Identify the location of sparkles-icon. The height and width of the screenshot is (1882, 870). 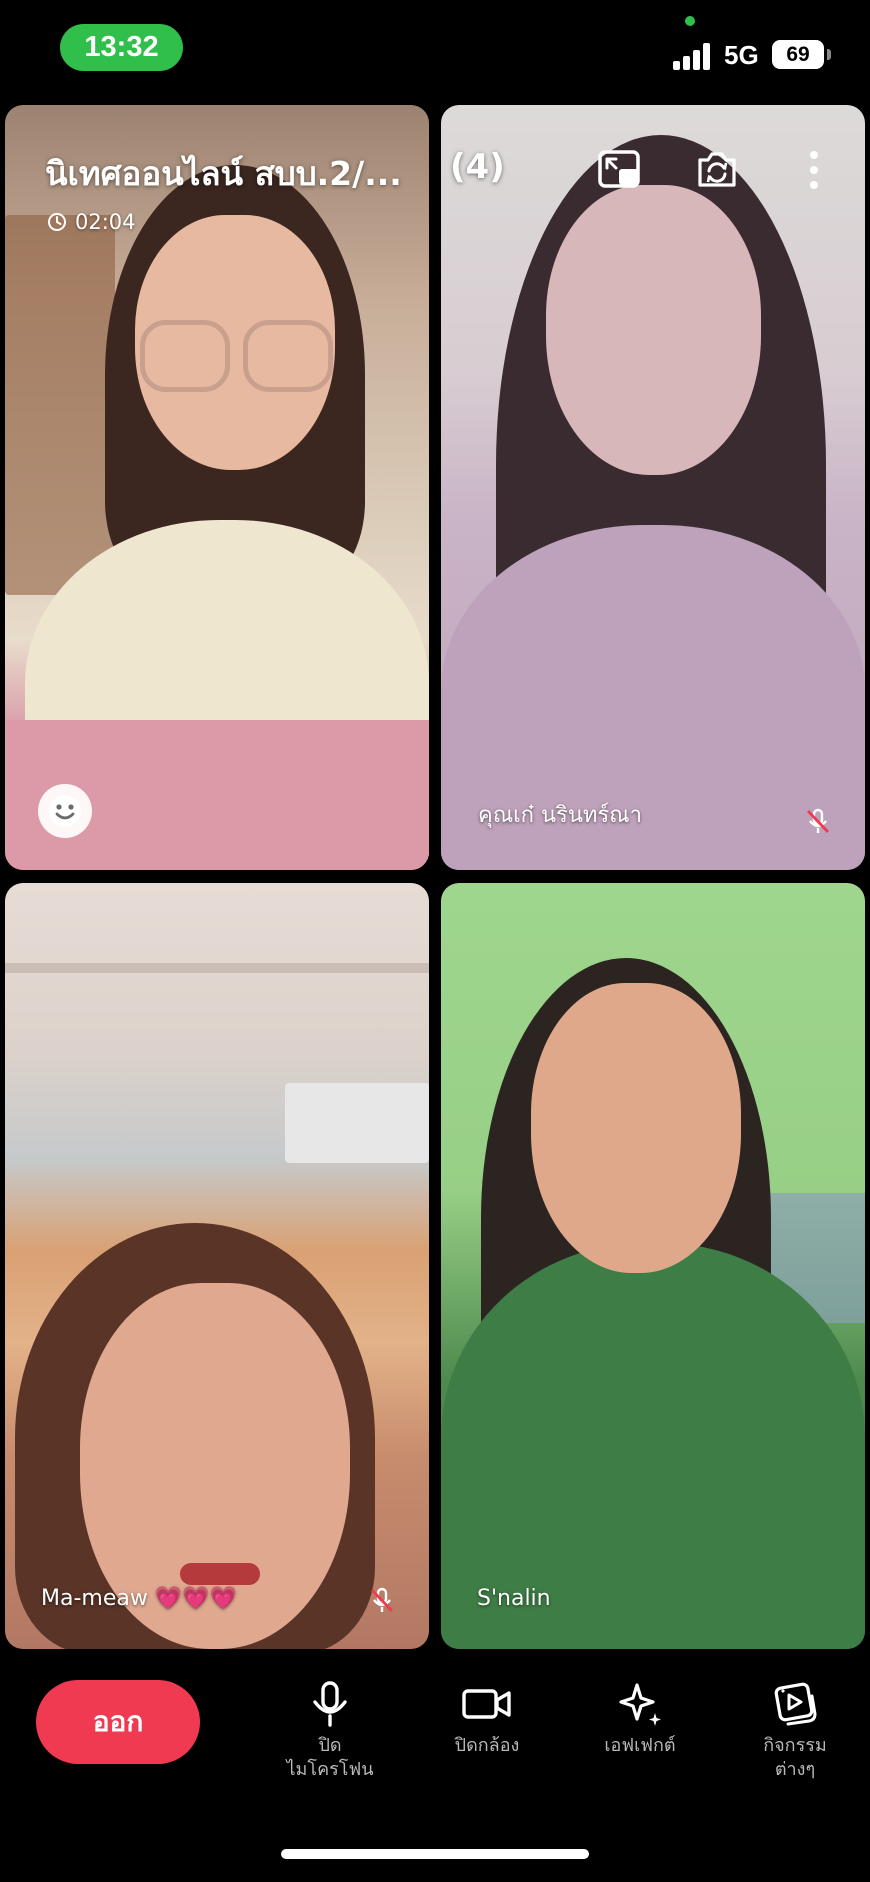
(640, 1704).